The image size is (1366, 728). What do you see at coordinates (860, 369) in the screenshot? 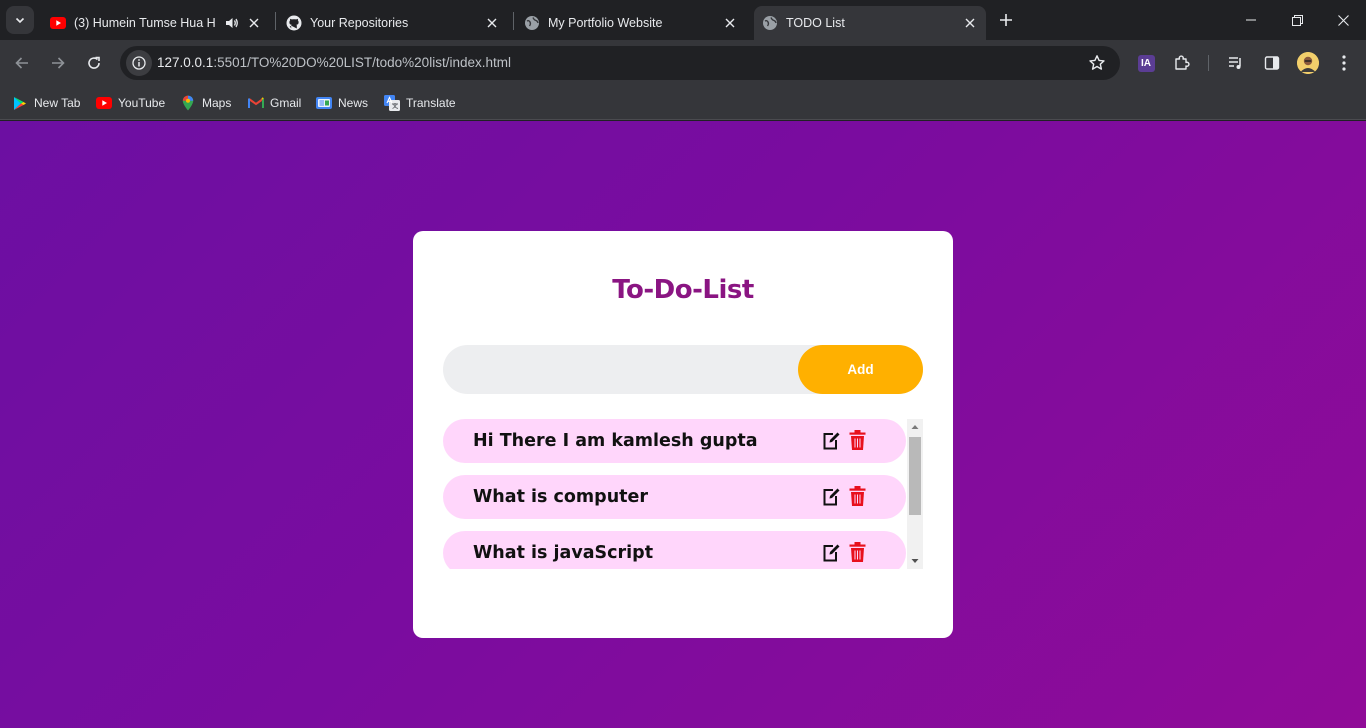
I see `add-button: Add` at bounding box center [860, 369].